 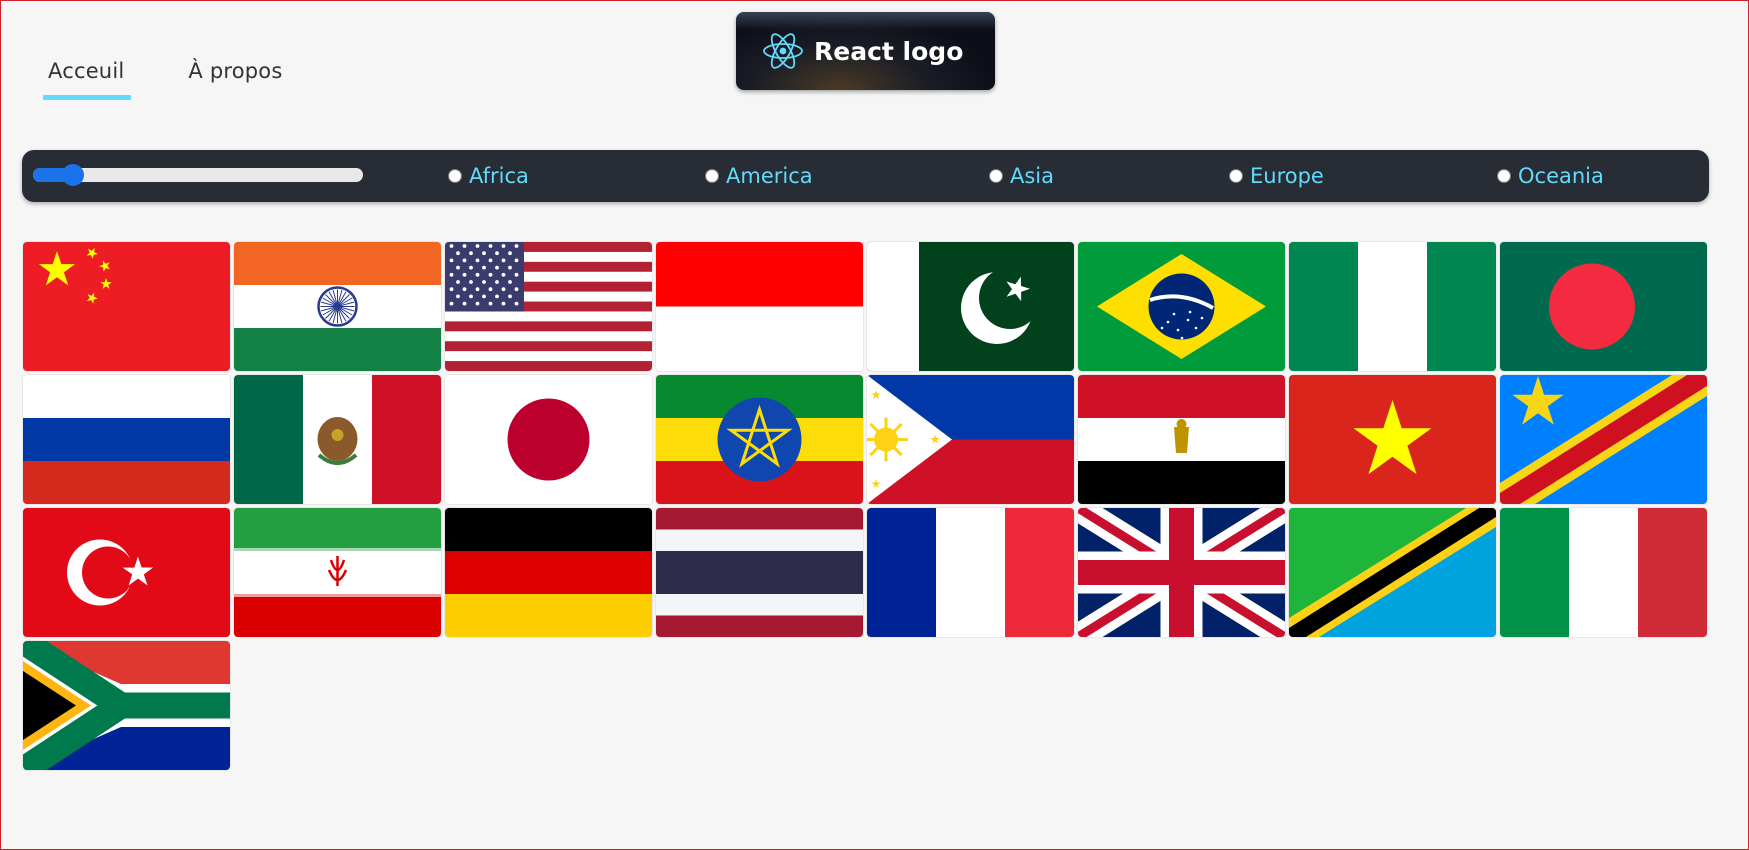 I want to click on flag-germany-image, so click(x=548, y=572).